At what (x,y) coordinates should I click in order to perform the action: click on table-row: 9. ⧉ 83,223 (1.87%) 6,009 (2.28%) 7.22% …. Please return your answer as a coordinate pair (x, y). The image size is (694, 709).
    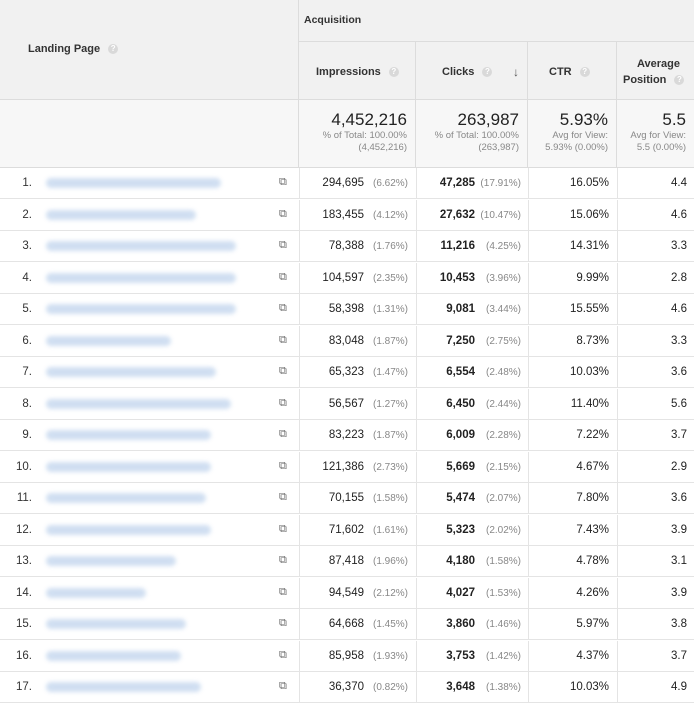
    Looking at the image, I should click on (347, 435).